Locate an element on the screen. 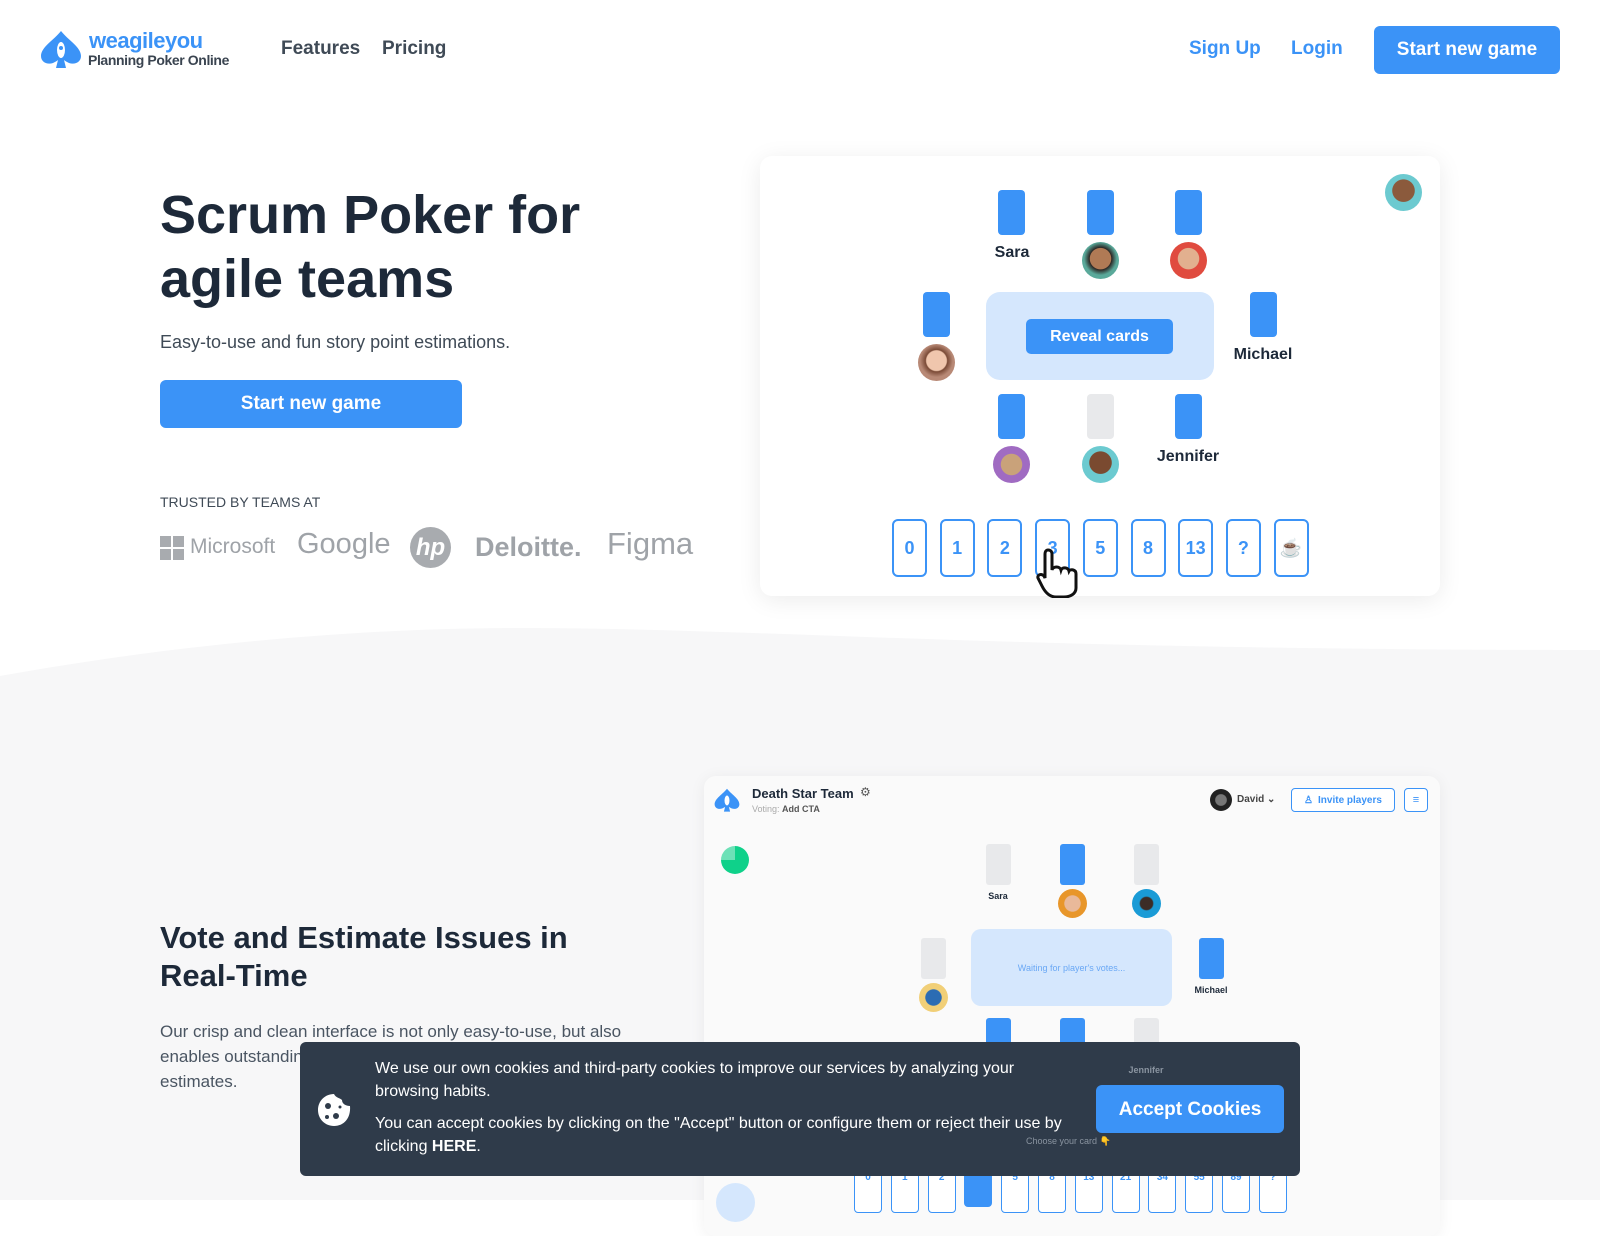 This screenshot has height=1236, width=1600. user-menu: David ⌄ is located at coordinates (1256, 799).